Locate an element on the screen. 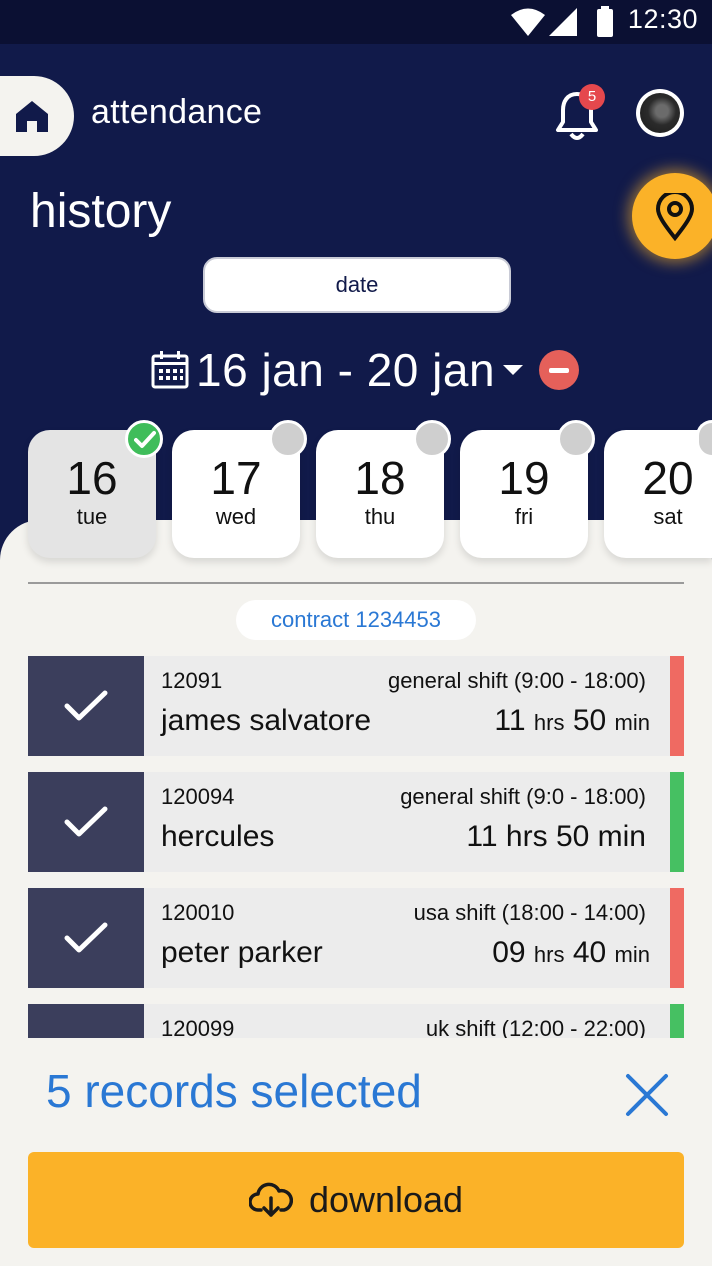 The width and height of the screenshot is (712, 1266). shift-label: uk shift (12:00 - 22:00) is located at coordinates (535, 1027).